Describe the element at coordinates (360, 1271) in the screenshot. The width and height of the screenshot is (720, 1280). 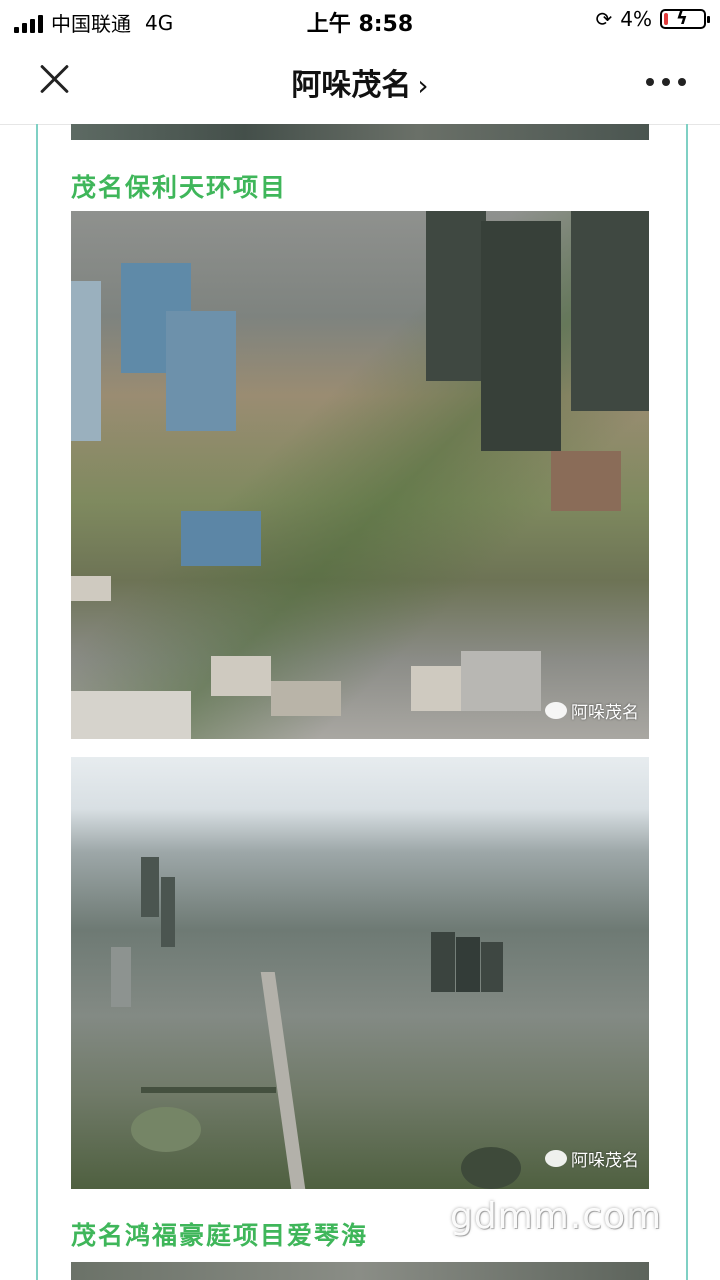
I see `article-image-partial-bottom` at that location.